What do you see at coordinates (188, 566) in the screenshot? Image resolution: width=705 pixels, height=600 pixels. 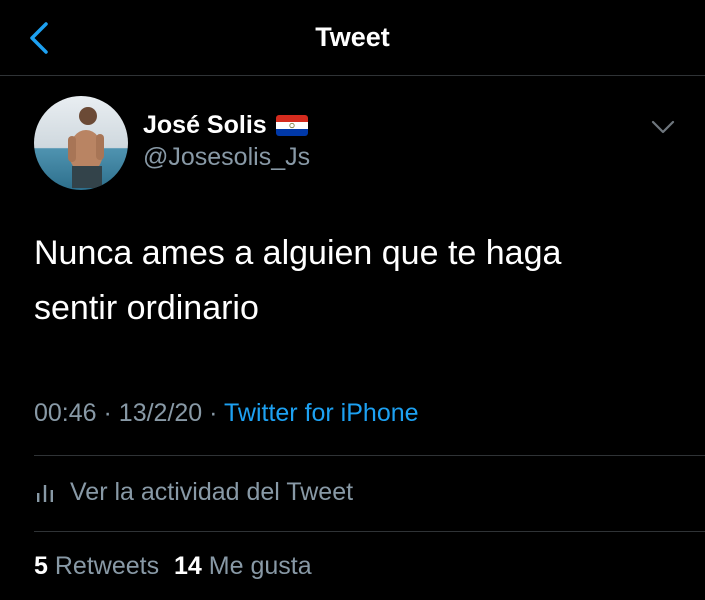 I see `likes-count: 14` at bounding box center [188, 566].